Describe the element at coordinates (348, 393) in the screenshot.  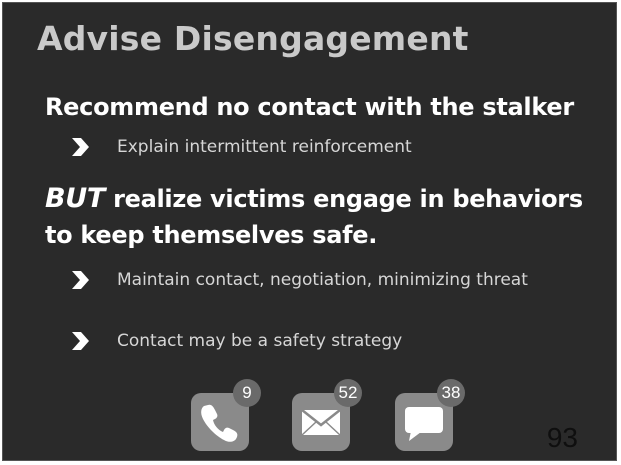
I see `mail-badge: 52` at that location.